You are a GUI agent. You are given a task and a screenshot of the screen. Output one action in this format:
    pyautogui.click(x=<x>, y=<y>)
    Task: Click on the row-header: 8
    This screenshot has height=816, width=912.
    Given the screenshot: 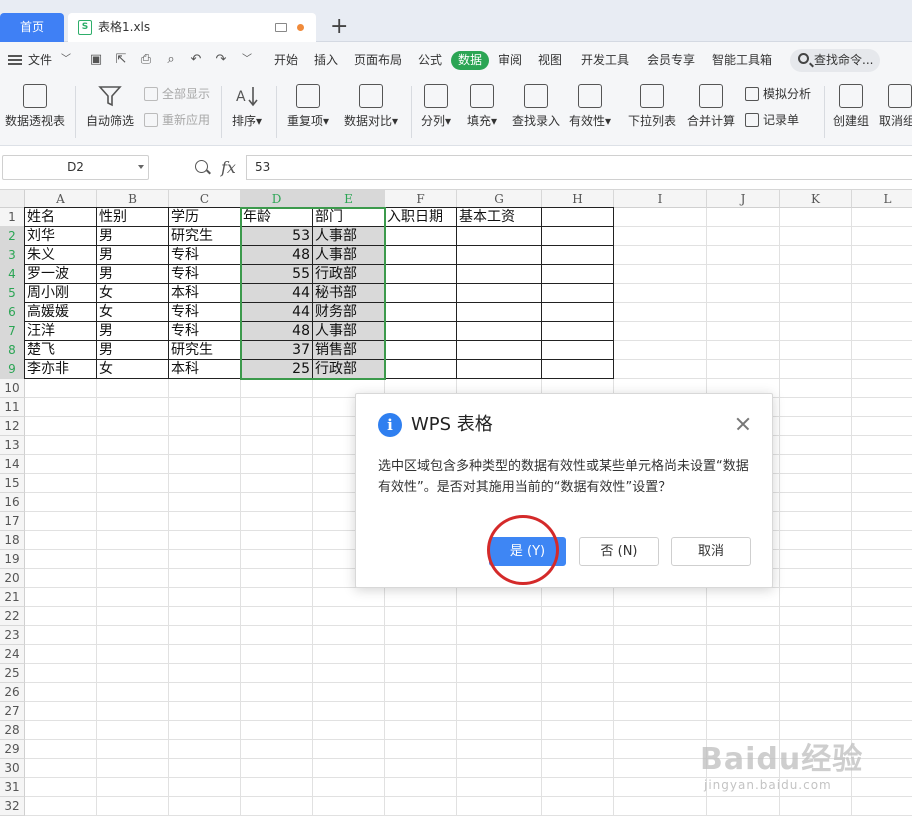 What is the action you would take?
    pyautogui.click(x=12, y=350)
    